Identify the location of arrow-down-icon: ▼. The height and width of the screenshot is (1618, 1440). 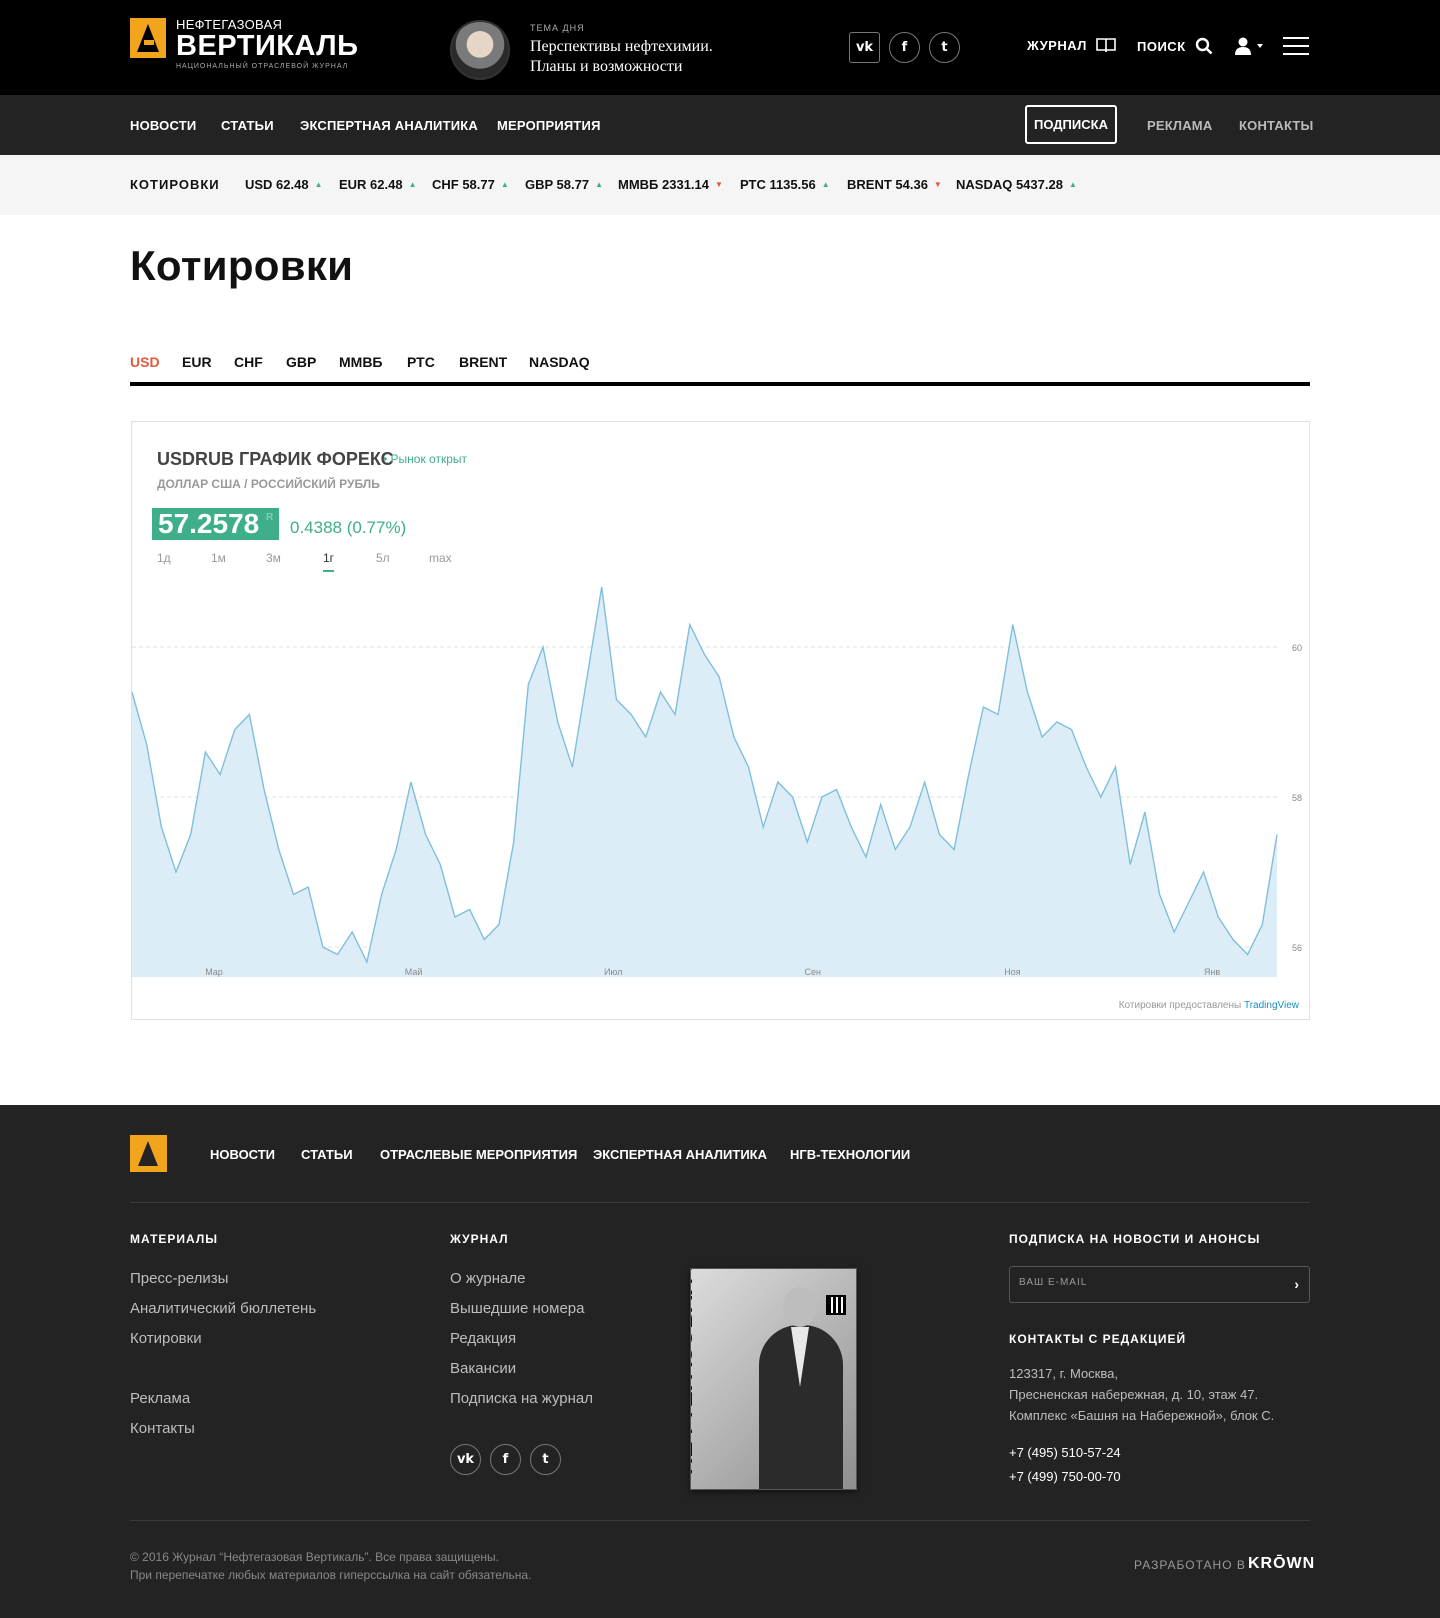
(937, 184).